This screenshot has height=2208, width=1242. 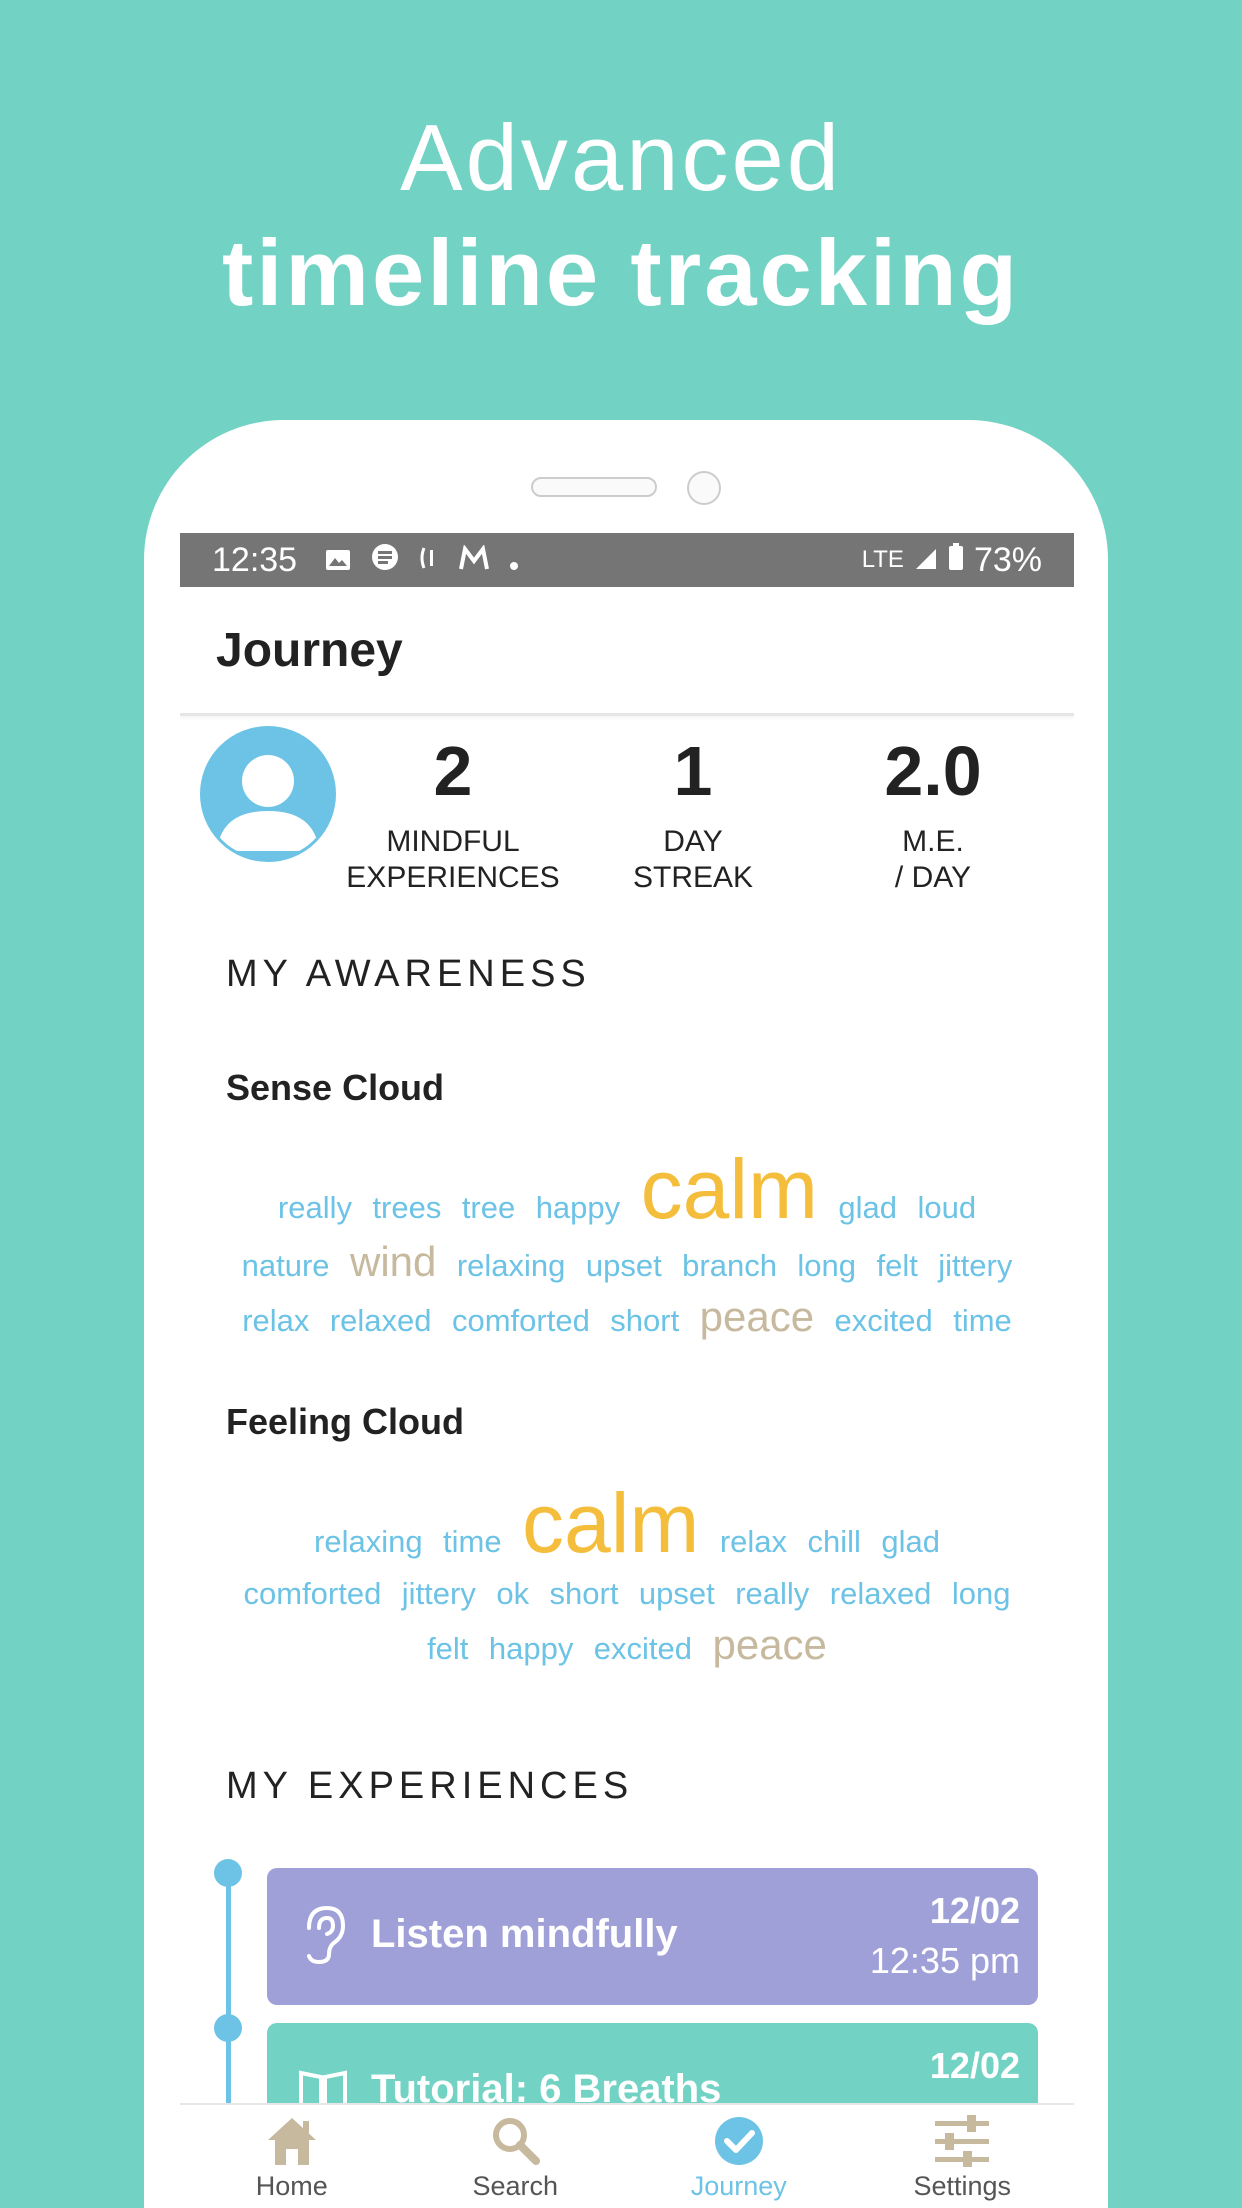 What do you see at coordinates (453, 811) in the screenshot?
I see `stat-mindful-experiences: 2 MINDFUL EXPERIENCES` at bounding box center [453, 811].